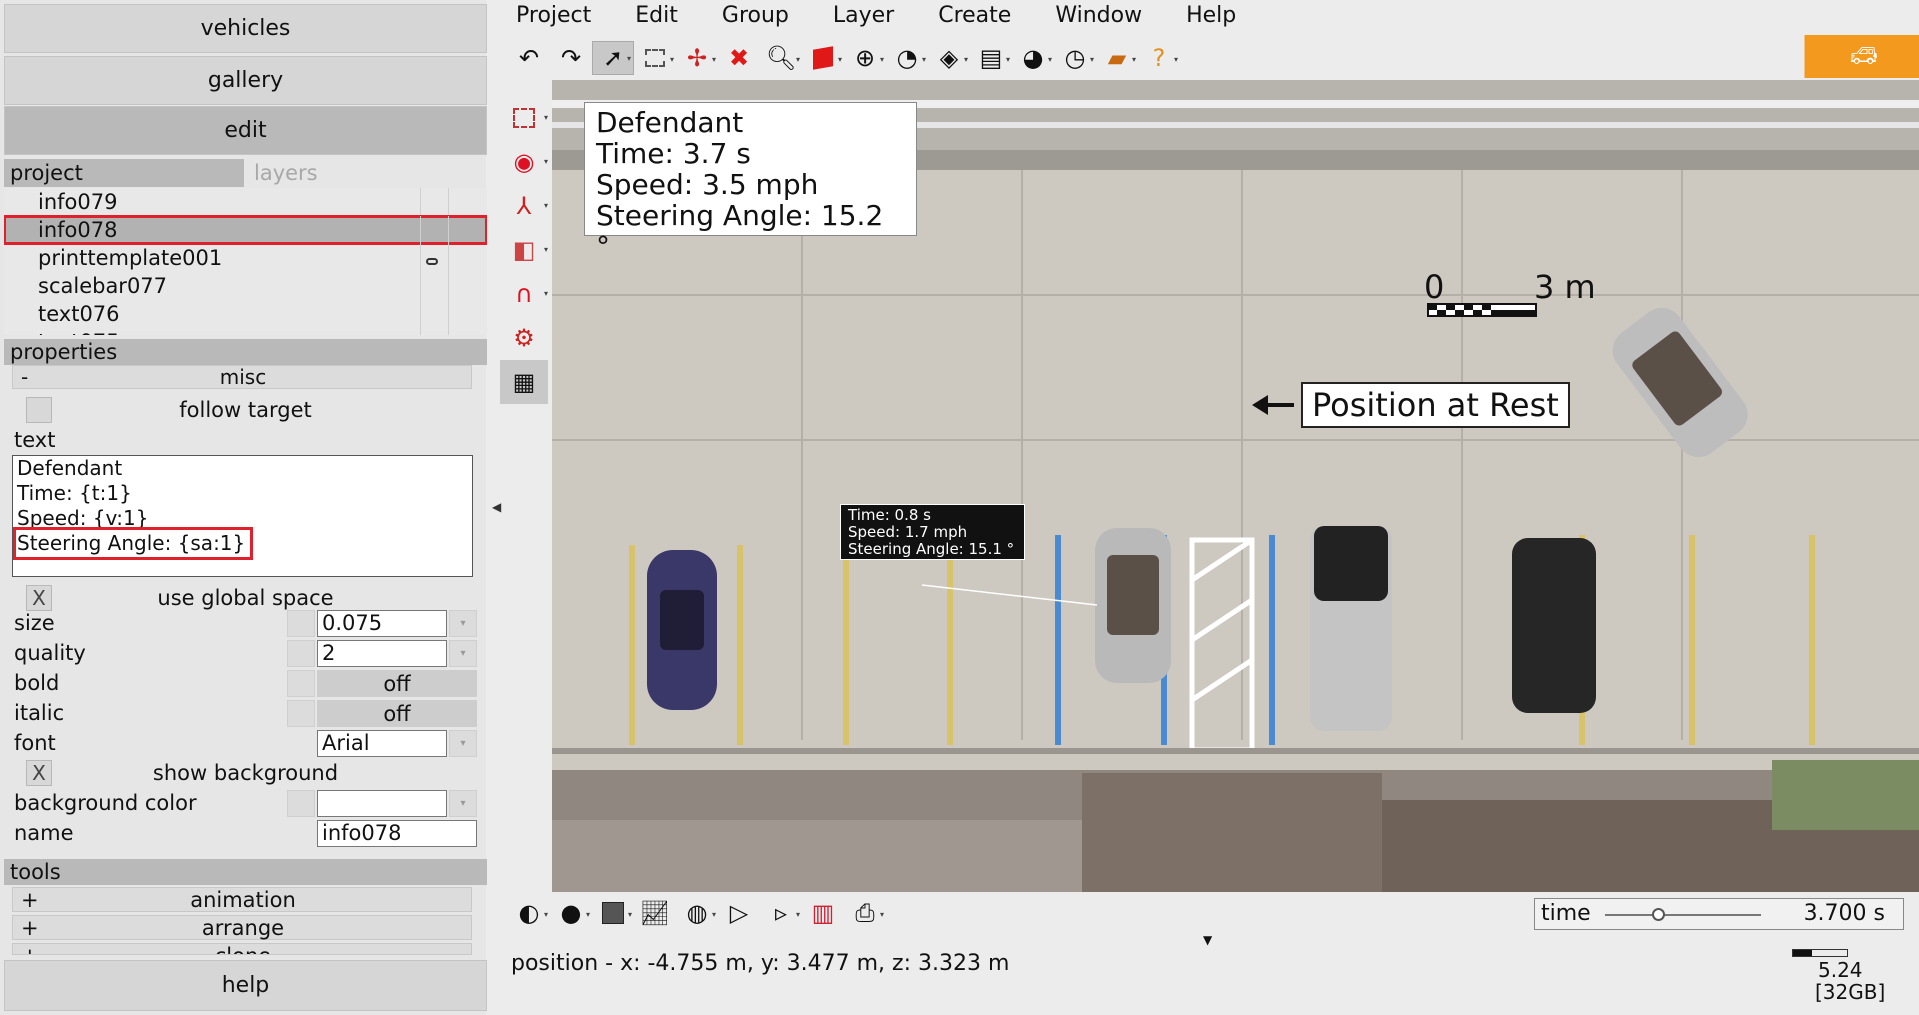 The height and width of the screenshot is (1015, 1919). I want to click on bold-toggle: off, so click(397, 683).